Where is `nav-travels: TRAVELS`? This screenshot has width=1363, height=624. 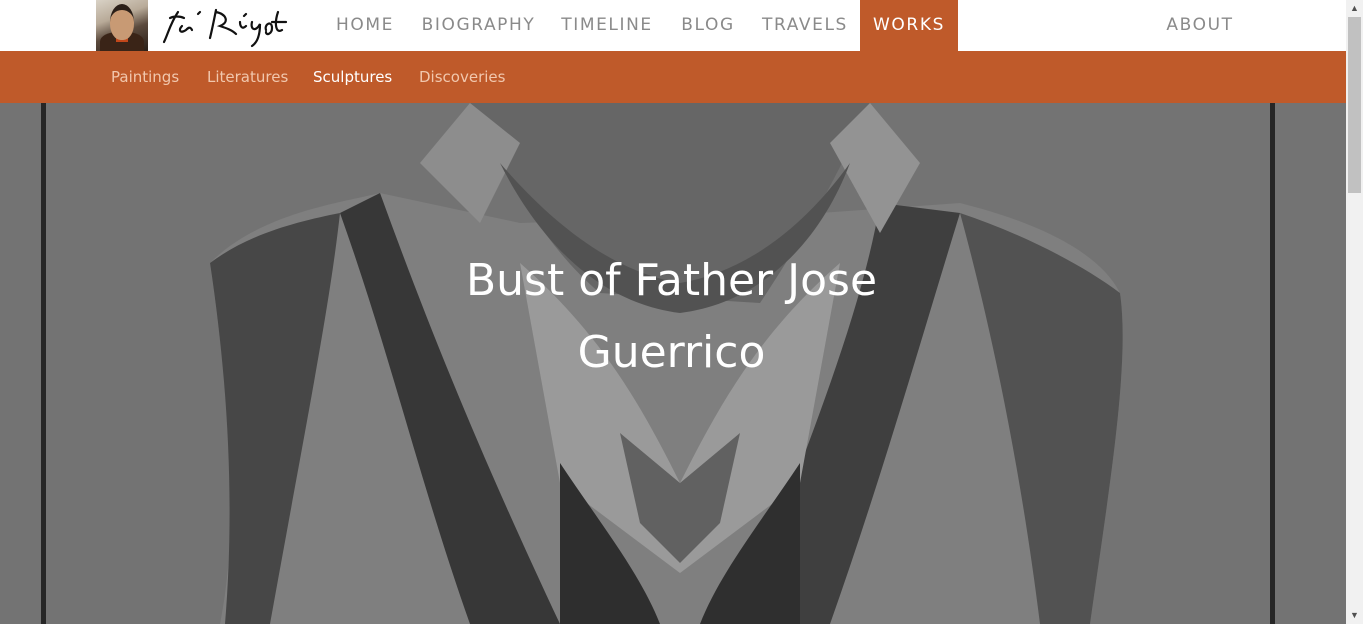
nav-travels: TRAVELS is located at coordinates (805, 25).